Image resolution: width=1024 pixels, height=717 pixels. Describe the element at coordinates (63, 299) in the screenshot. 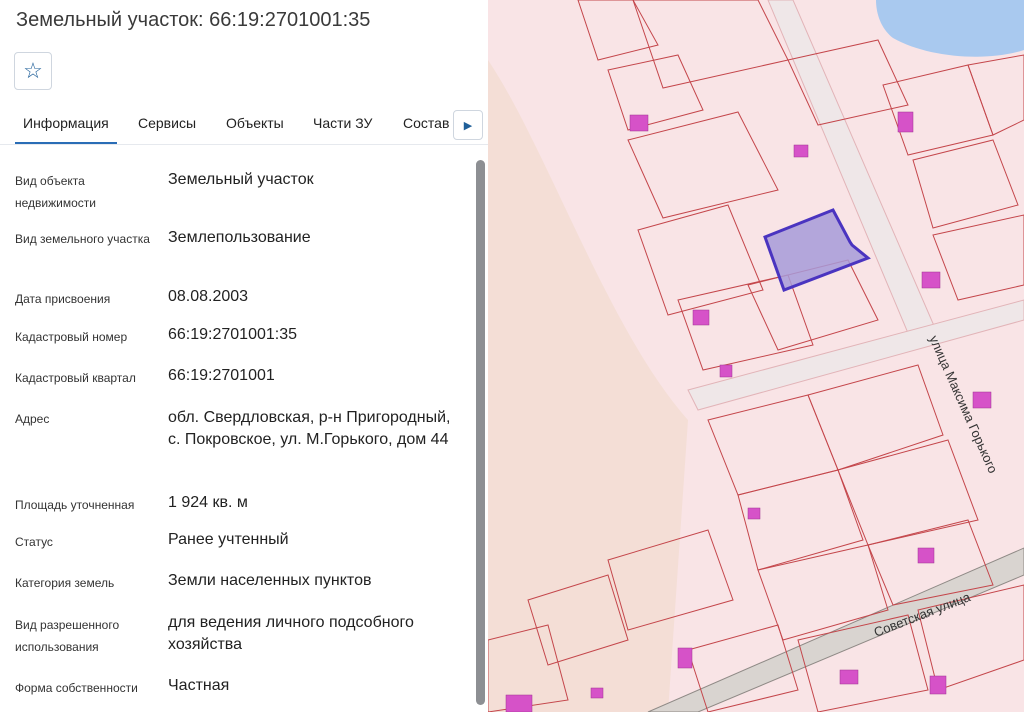

I see `label-assign-date: Дата присвоения` at that location.